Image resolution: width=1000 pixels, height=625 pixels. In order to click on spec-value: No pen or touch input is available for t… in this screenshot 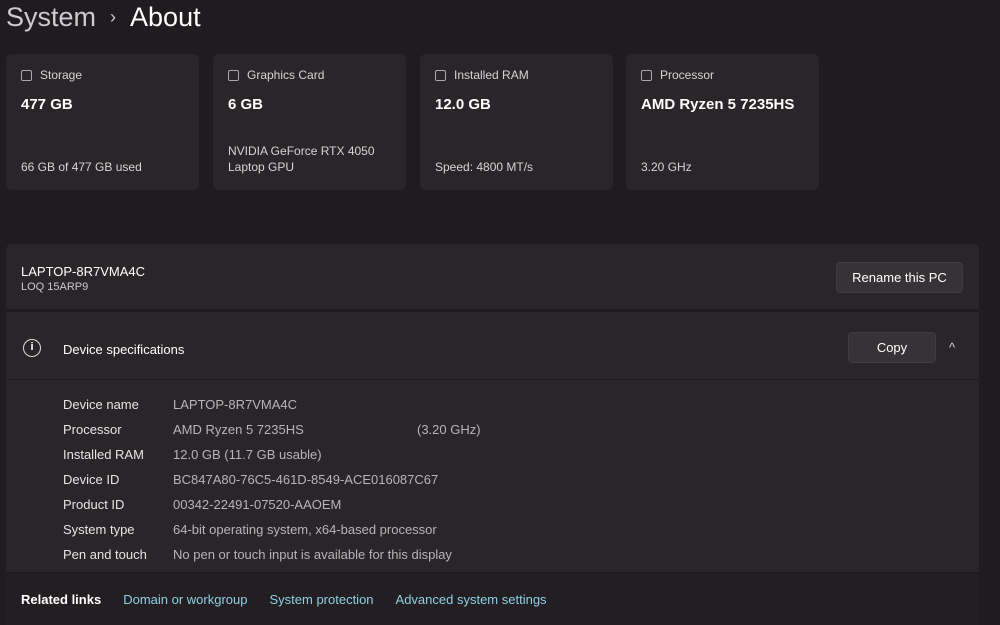, I will do `click(373, 554)`.